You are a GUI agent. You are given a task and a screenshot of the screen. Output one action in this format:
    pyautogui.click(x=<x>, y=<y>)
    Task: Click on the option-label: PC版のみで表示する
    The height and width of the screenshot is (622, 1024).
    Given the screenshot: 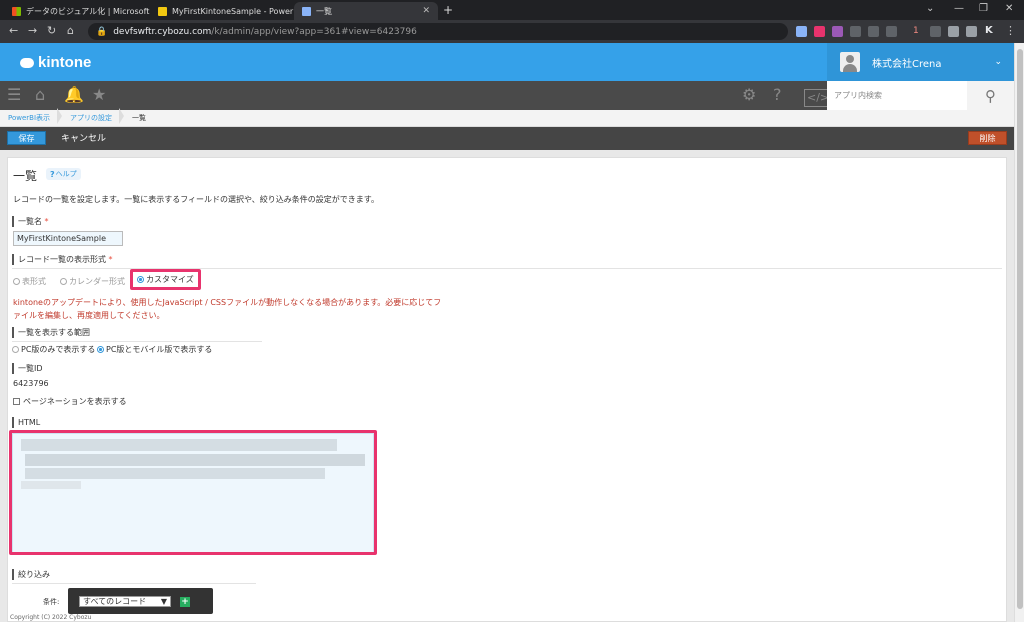 What is the action you would take?
    pyautogui.click(x=58, y=349)
    